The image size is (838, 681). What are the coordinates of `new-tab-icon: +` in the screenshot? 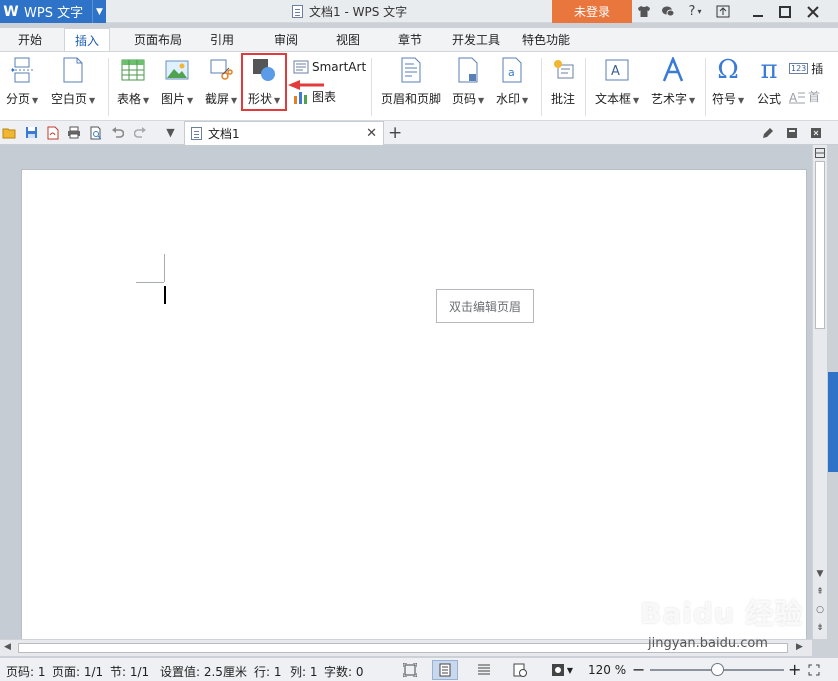 It's located at (395, 133).